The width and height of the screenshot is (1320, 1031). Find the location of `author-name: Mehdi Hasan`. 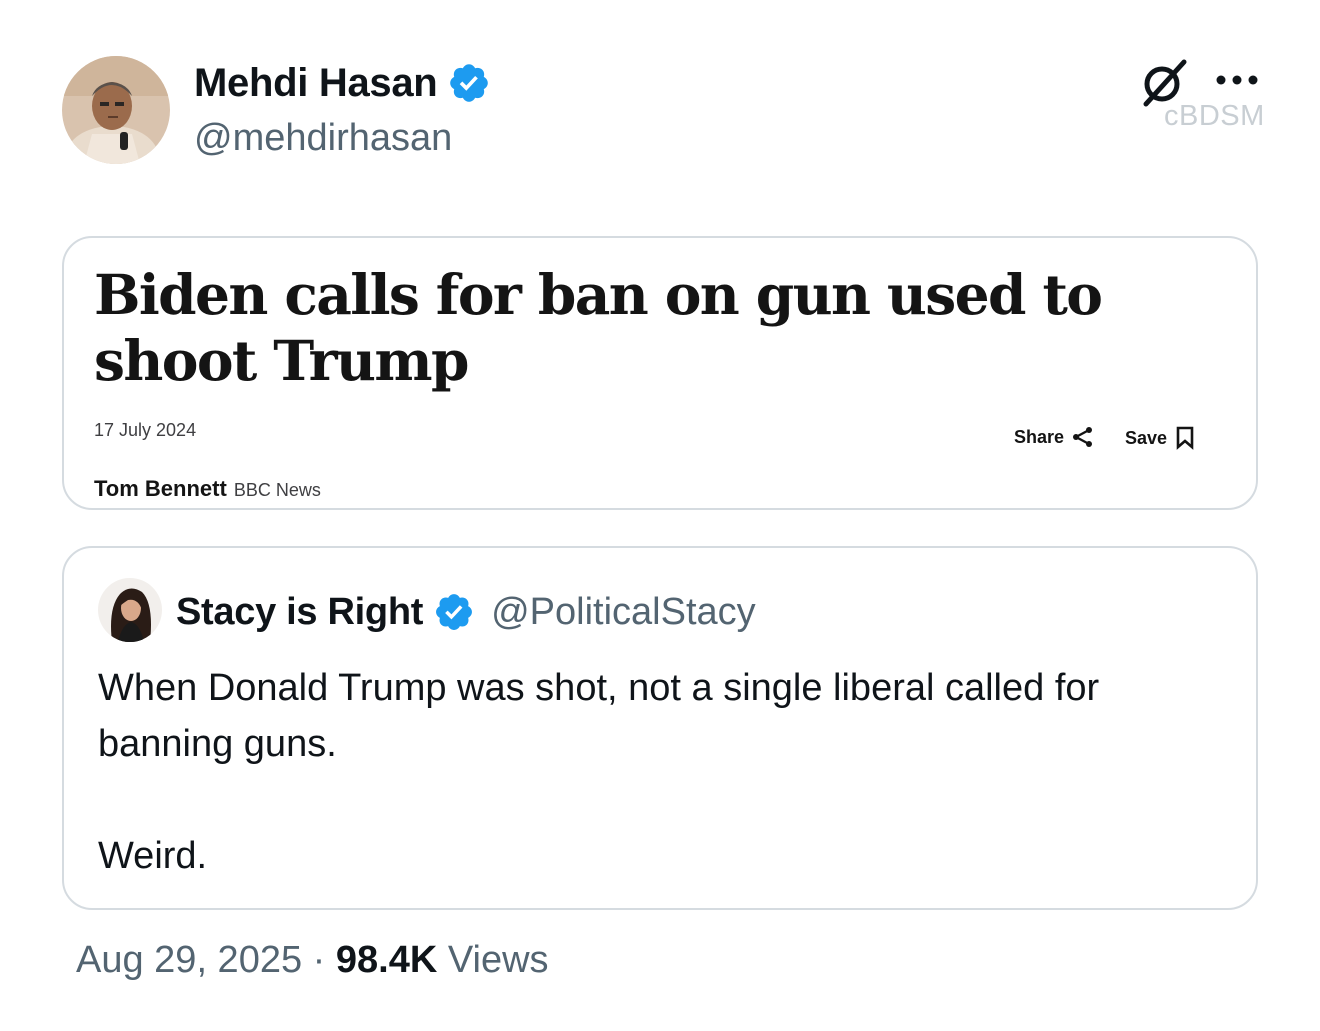

author-name: Mehdi Hasan is located at coordinates (342, 83).